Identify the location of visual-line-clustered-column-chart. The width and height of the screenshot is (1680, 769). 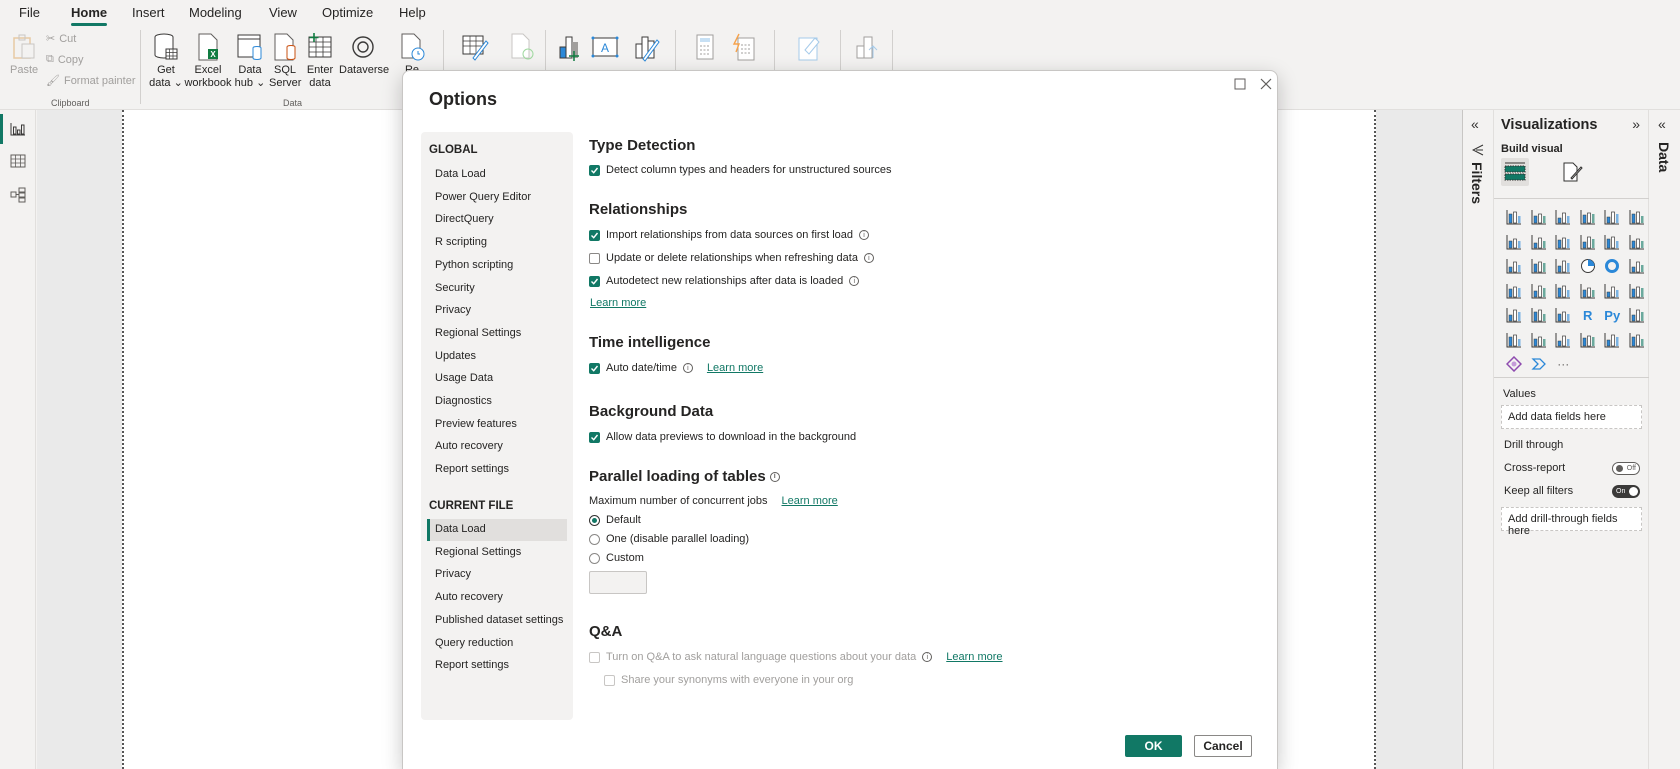
(1588, 242).